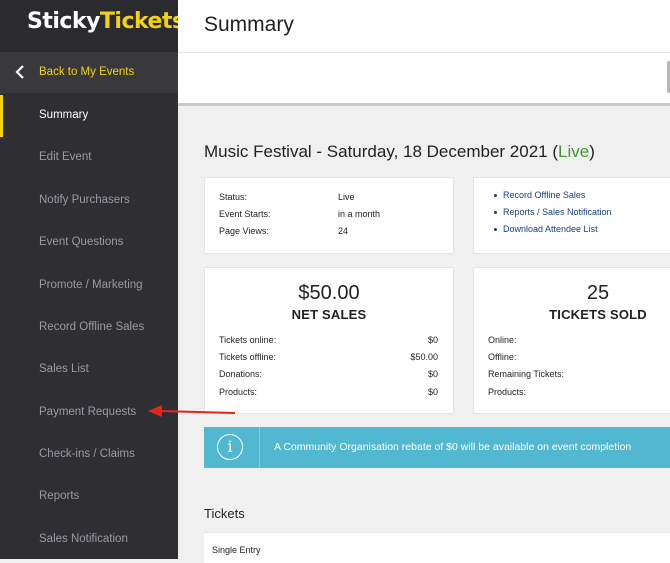  I want to click on sold-row-label: Offline:, so click(502, 357).